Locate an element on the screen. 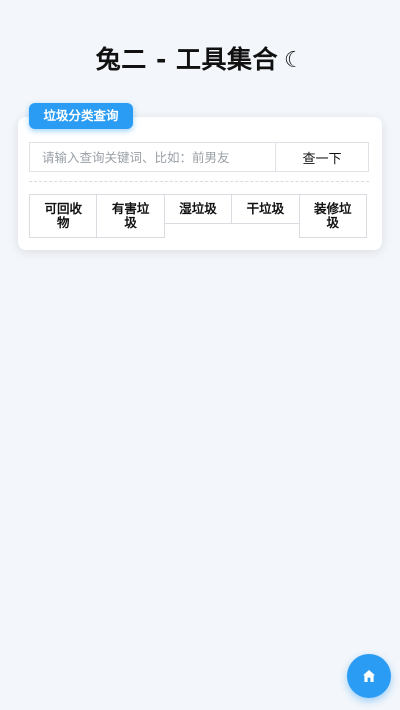 The width and height of the screenshot is (400, 710). dashed-divider is located at coordinates (199, 181).